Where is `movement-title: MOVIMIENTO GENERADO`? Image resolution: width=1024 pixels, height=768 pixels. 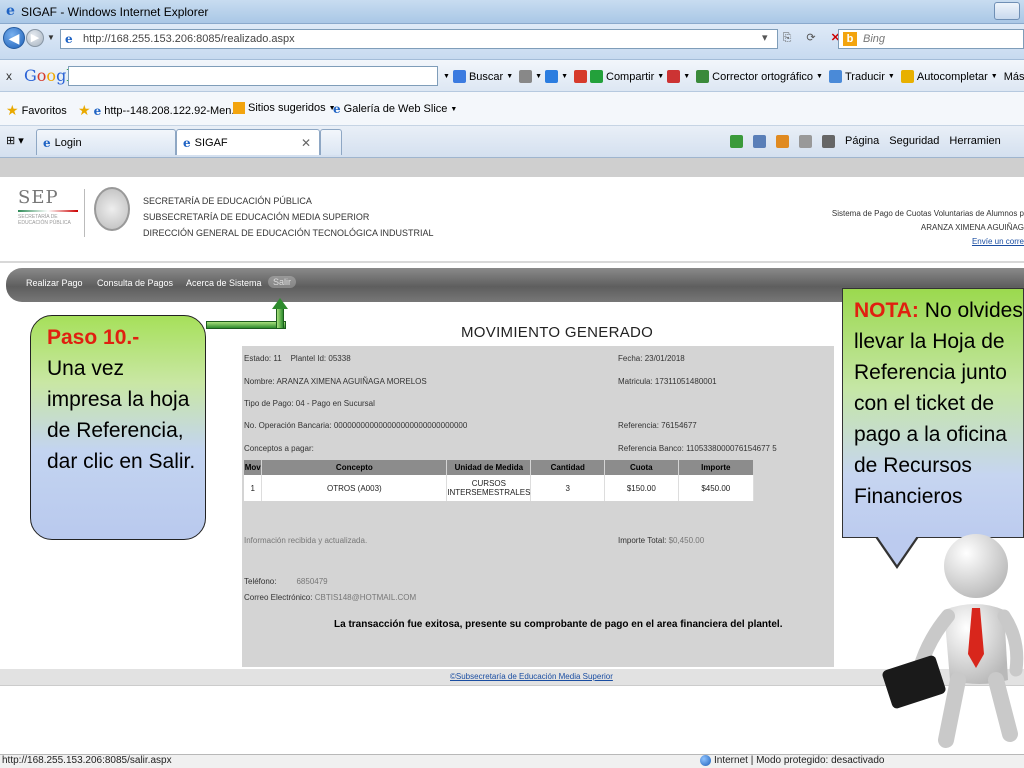 movement-title: MOVIMIENTO GENERADO is located at coordinates (557, 332).